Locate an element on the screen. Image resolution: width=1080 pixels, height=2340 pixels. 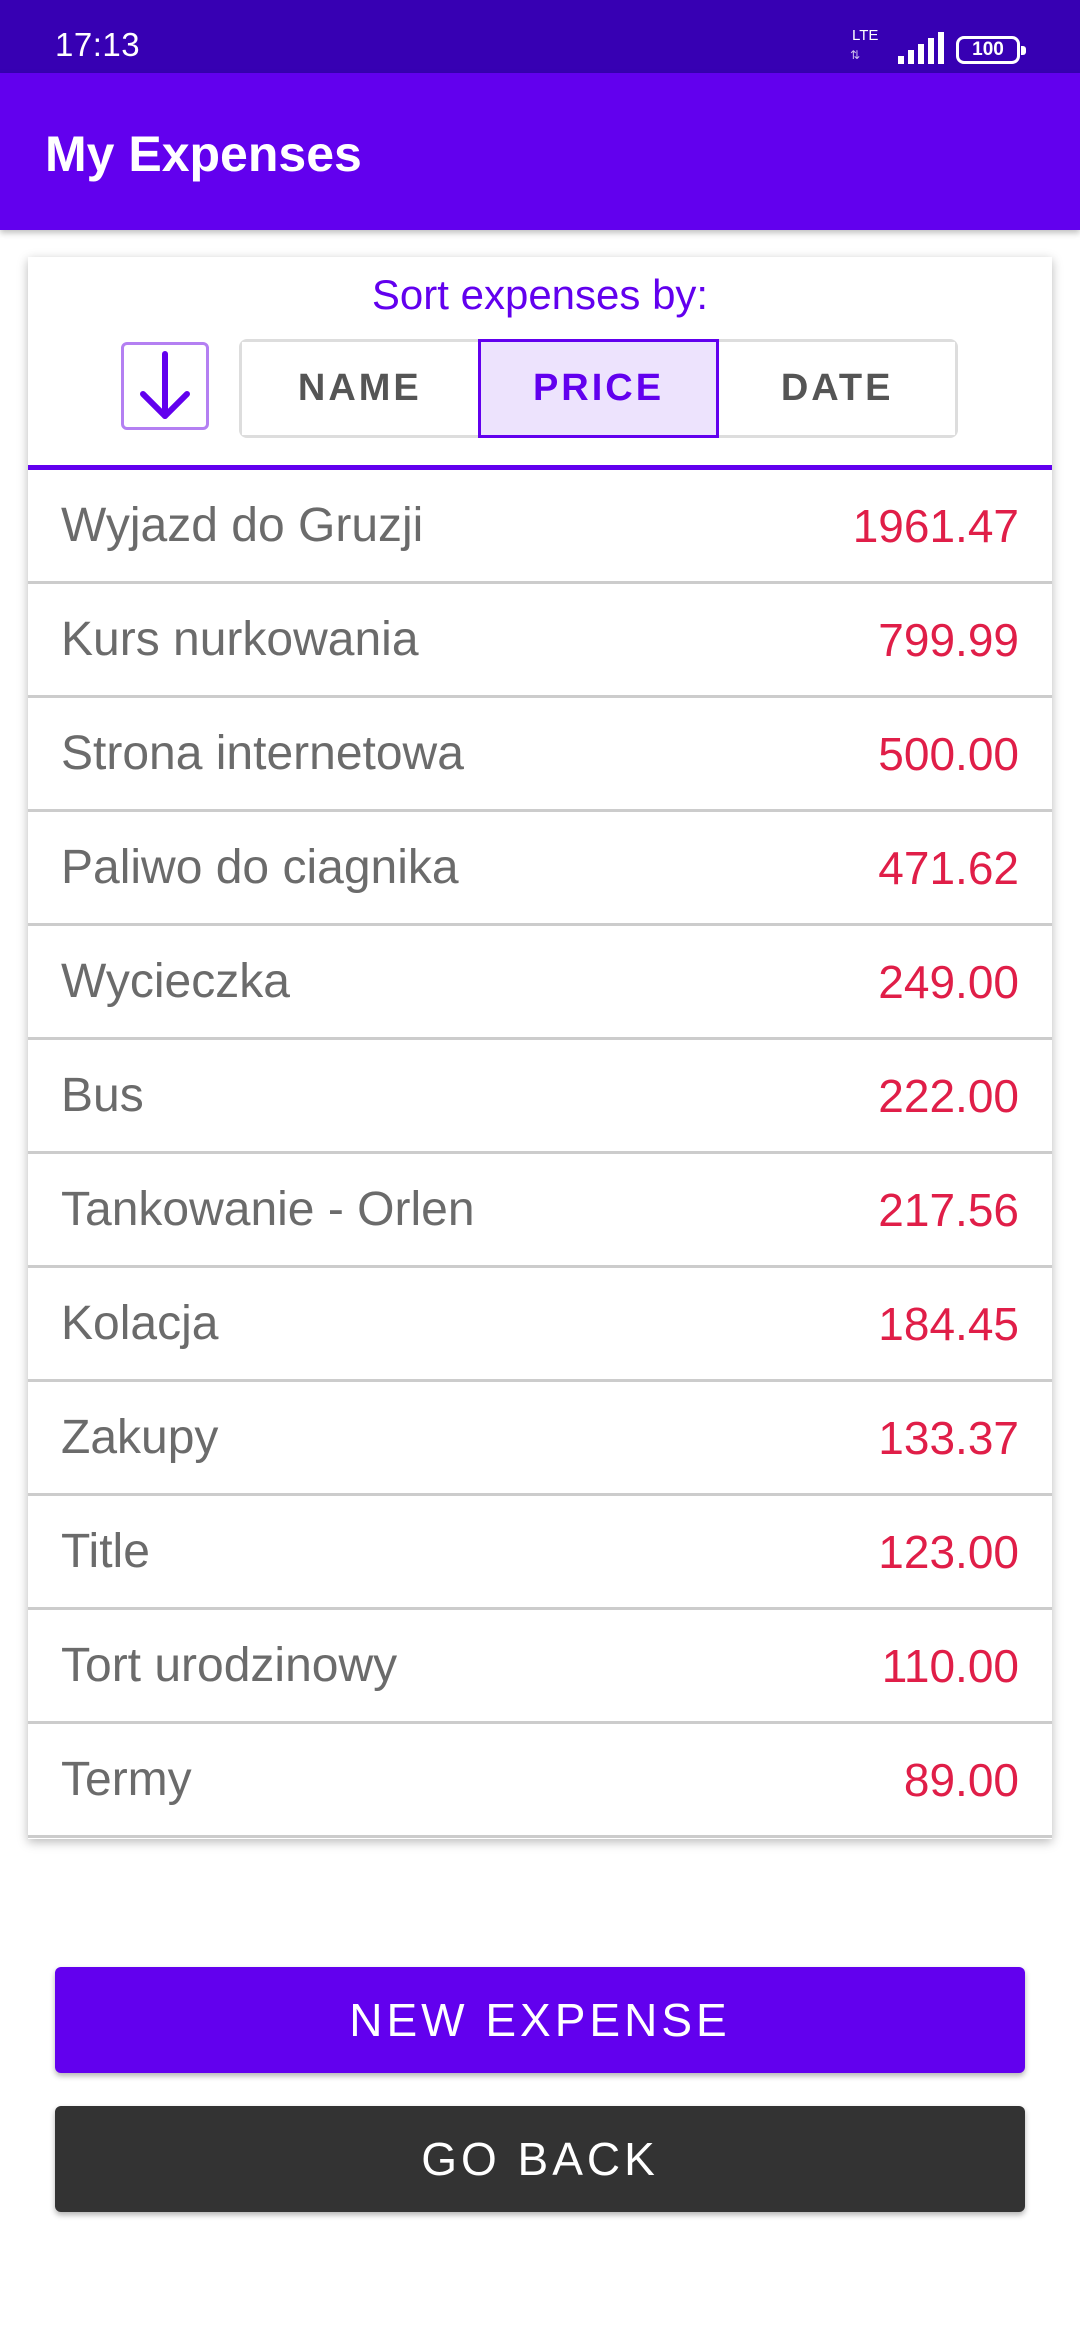
list-item: Wyjazd do Gruzji 1961.47 is located at coordinates (540, 527).